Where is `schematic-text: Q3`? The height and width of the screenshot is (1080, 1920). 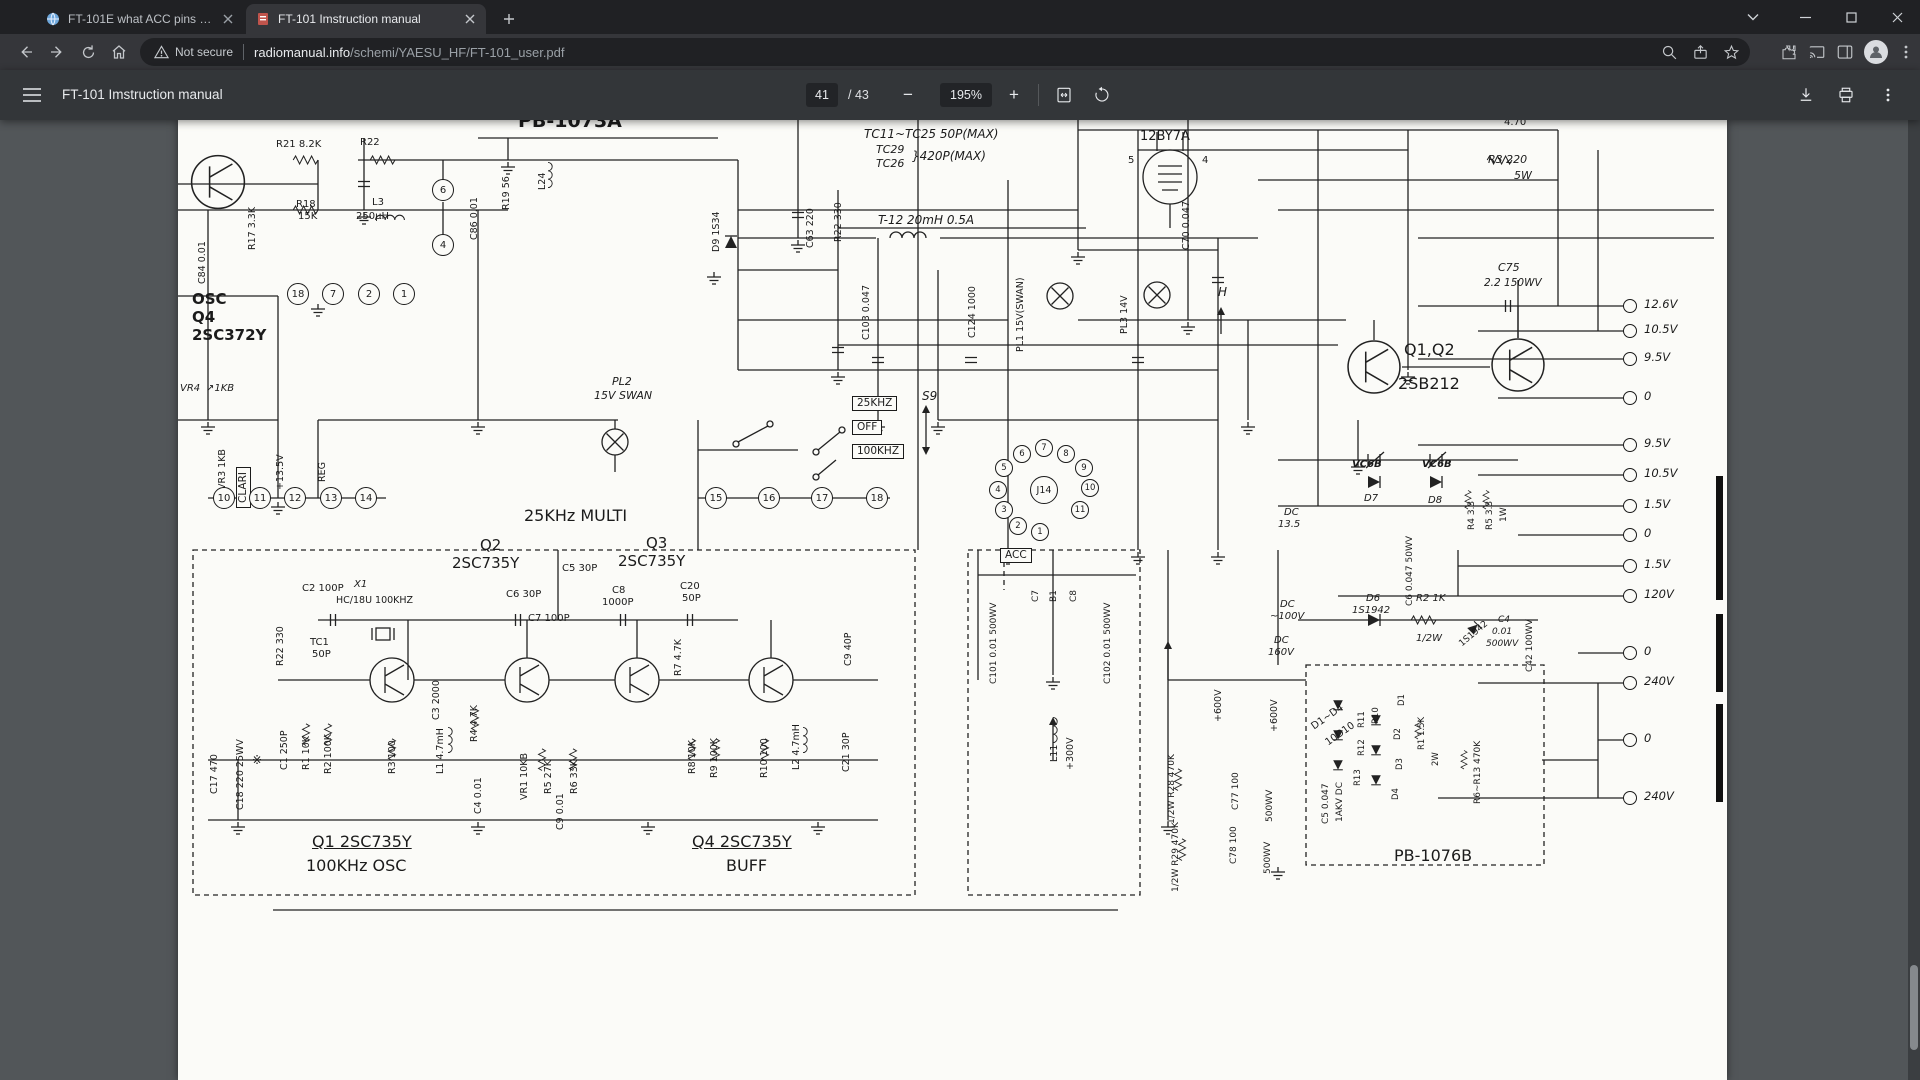 schematic-text: Q3 is located at coordinates (657, 543).